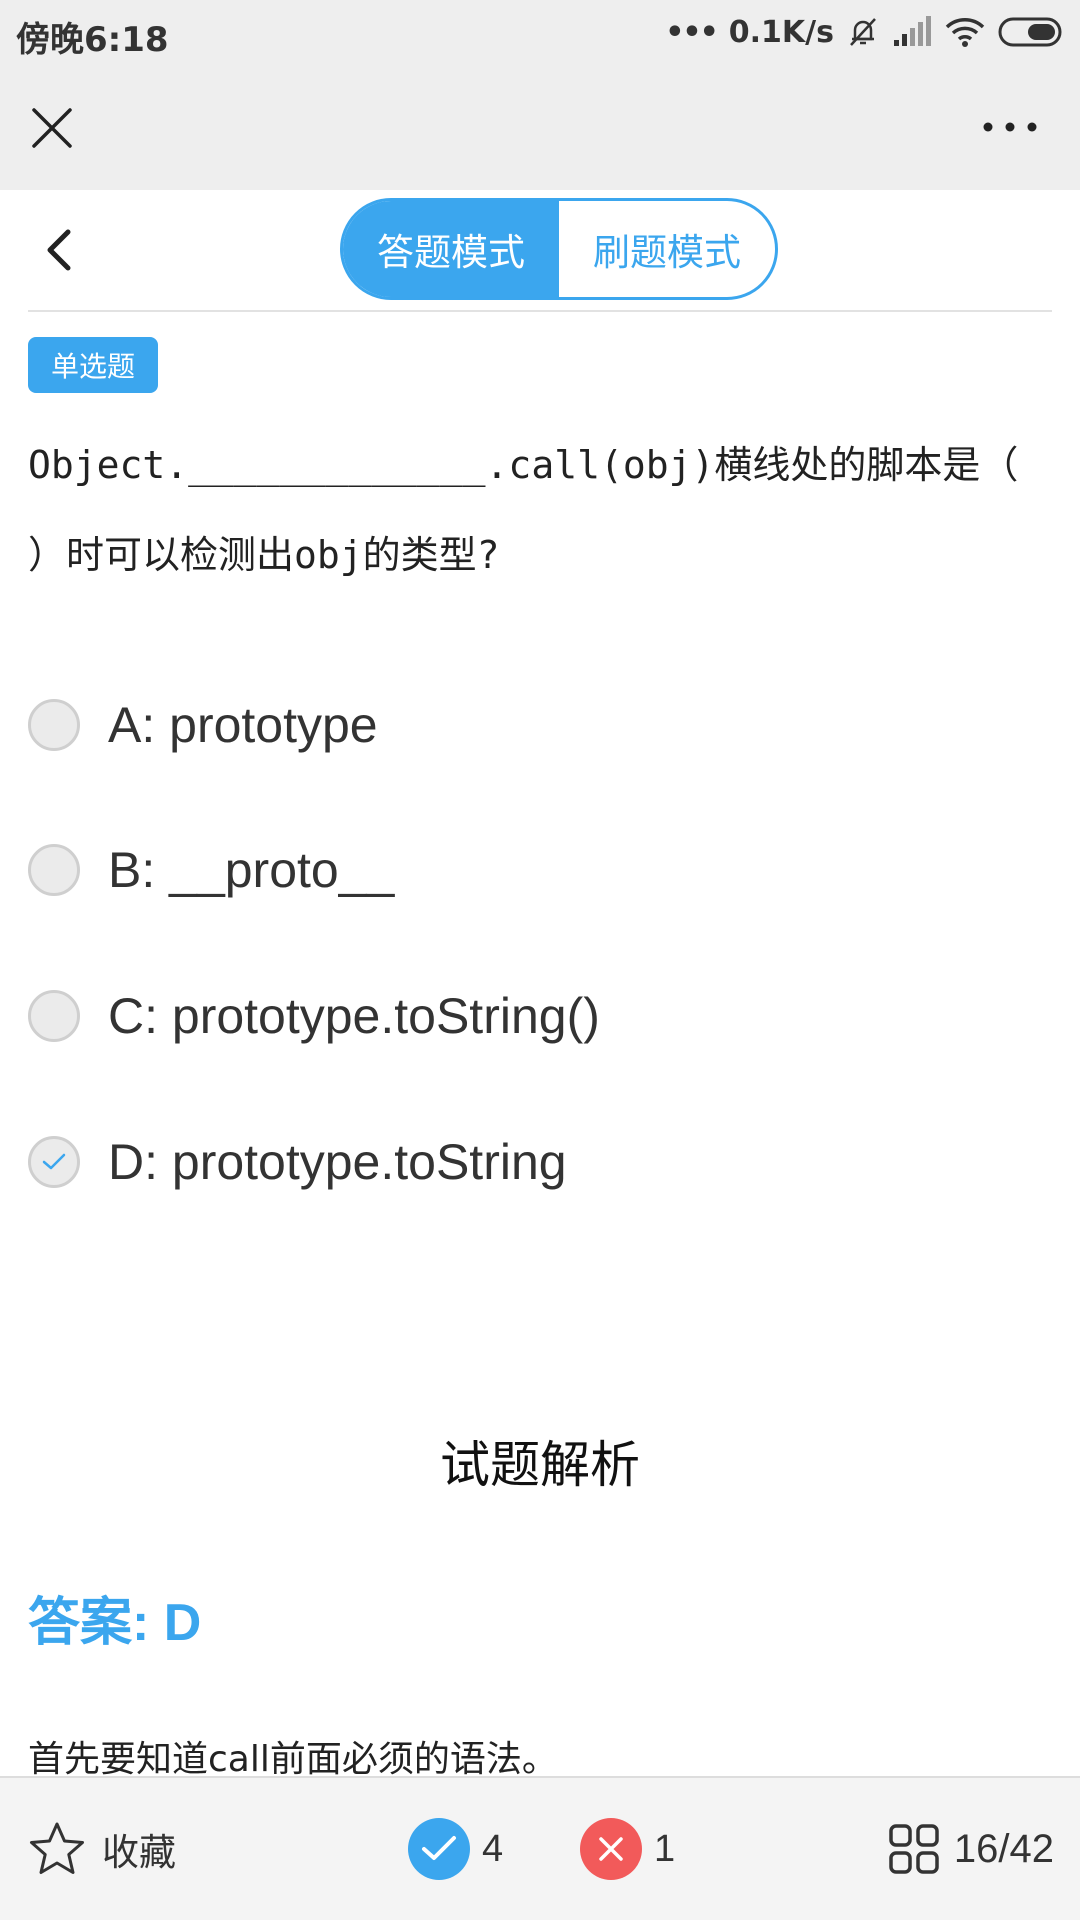 The width and height of the screenshot is (1080, 1920). Describe the element at coordinates (439, 1849) in the screenshot. I see `check-circle-icon` at that location.